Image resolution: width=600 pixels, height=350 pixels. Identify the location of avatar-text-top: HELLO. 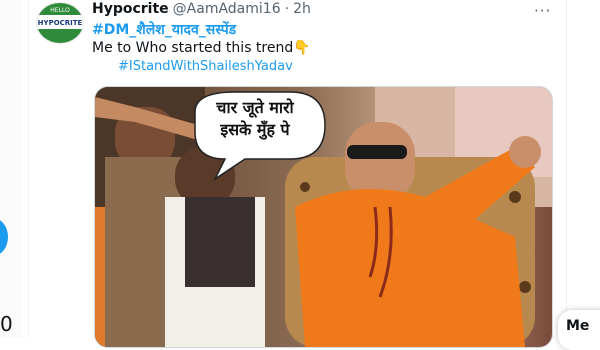
(60, 10).